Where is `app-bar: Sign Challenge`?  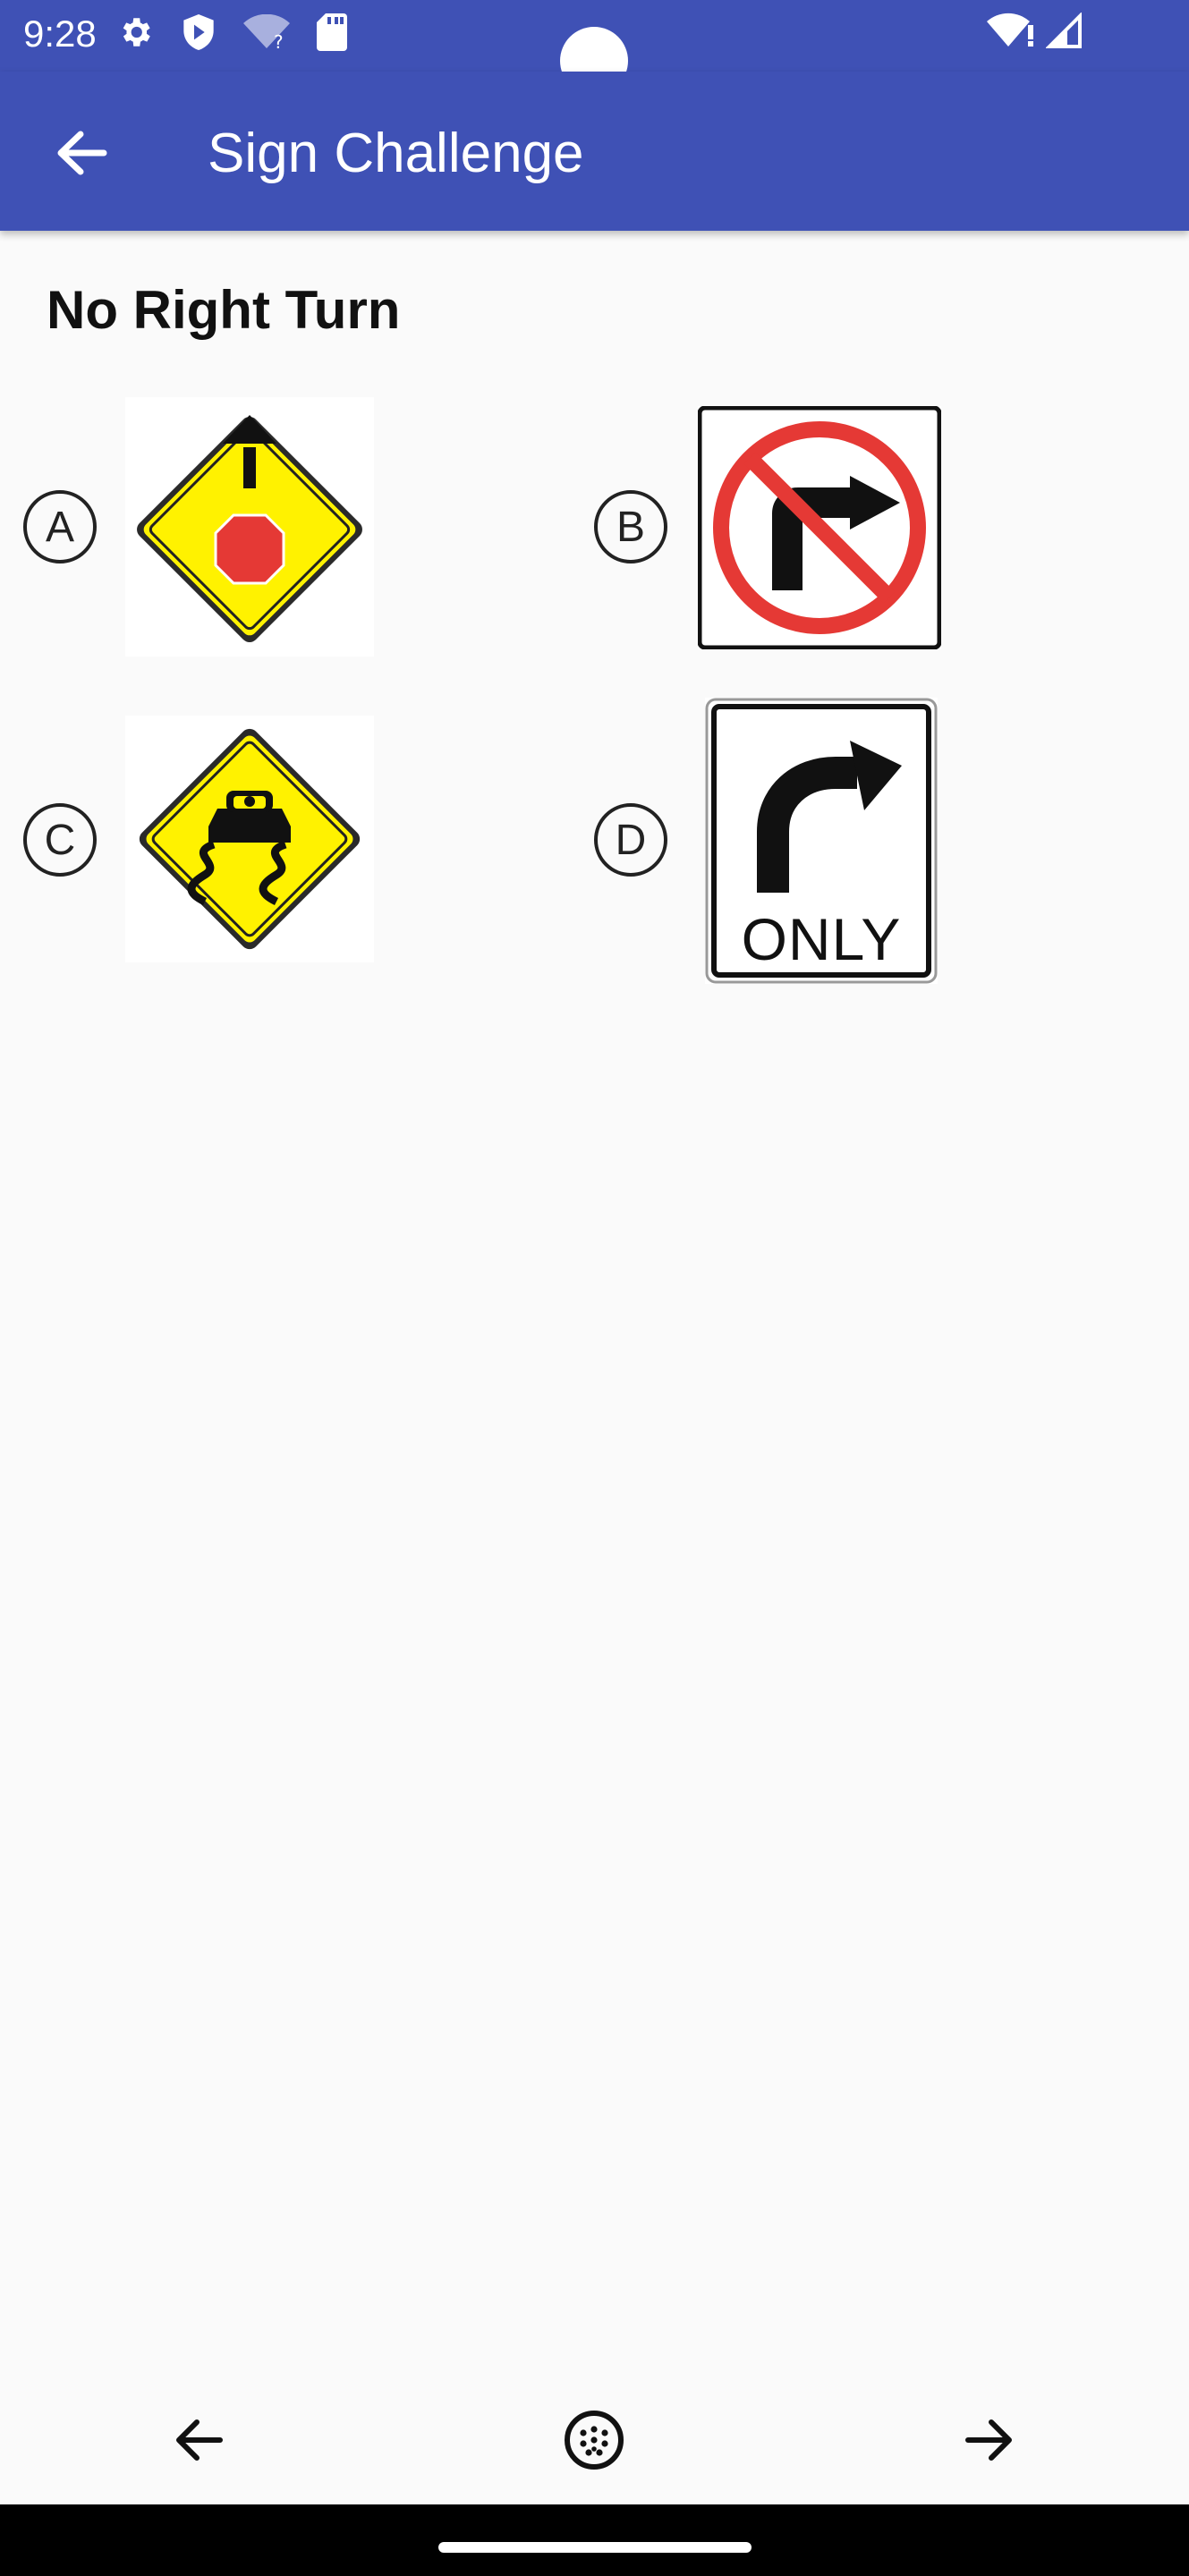
app-bar: Sign Challenge is located at coordinates (594, 151).